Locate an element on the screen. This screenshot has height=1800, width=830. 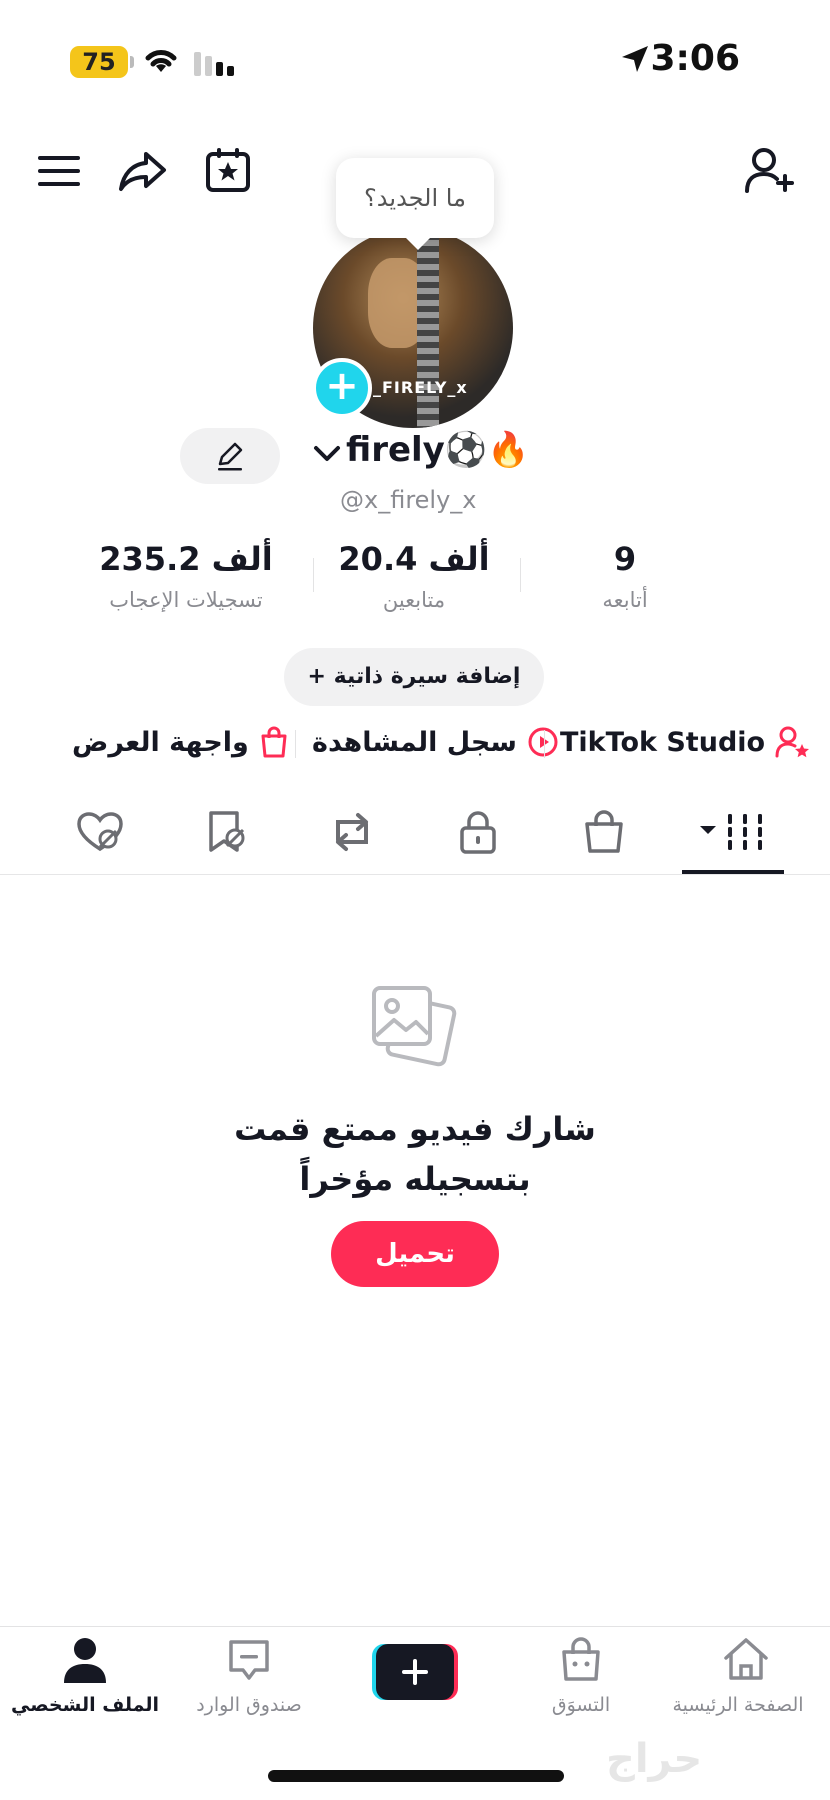
nav-shop: التسوَق is located at coordinates (581, 1681).